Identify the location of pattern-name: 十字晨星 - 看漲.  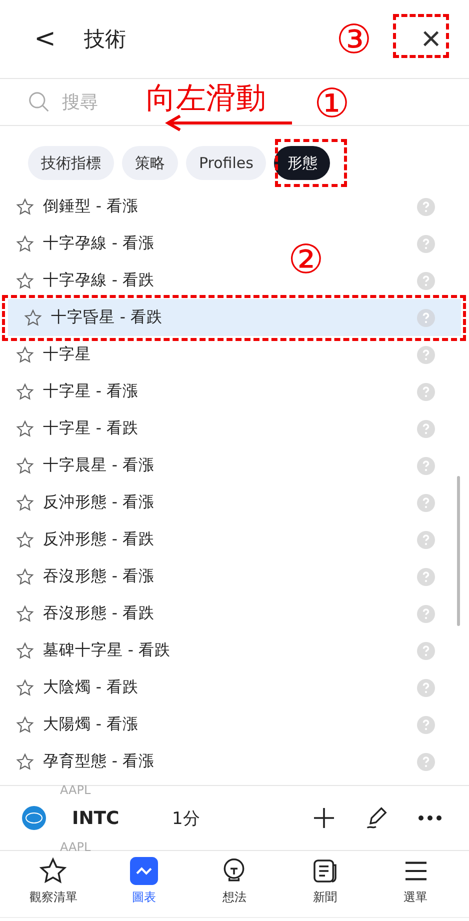
(230, 465).